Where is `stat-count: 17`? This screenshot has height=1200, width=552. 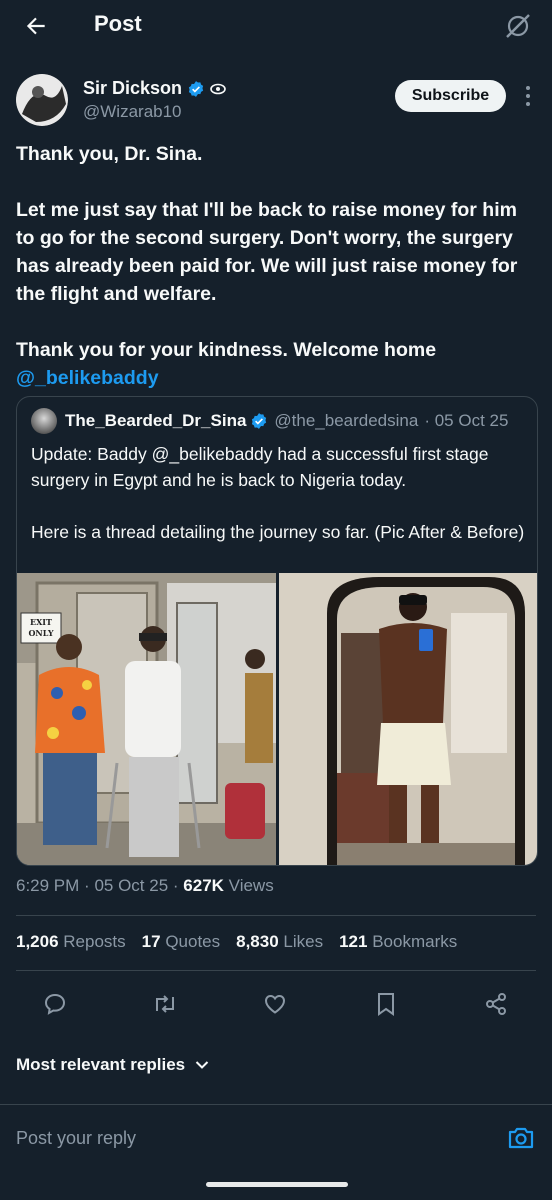
stat-count: 17 is located at coordinates (151, 941).